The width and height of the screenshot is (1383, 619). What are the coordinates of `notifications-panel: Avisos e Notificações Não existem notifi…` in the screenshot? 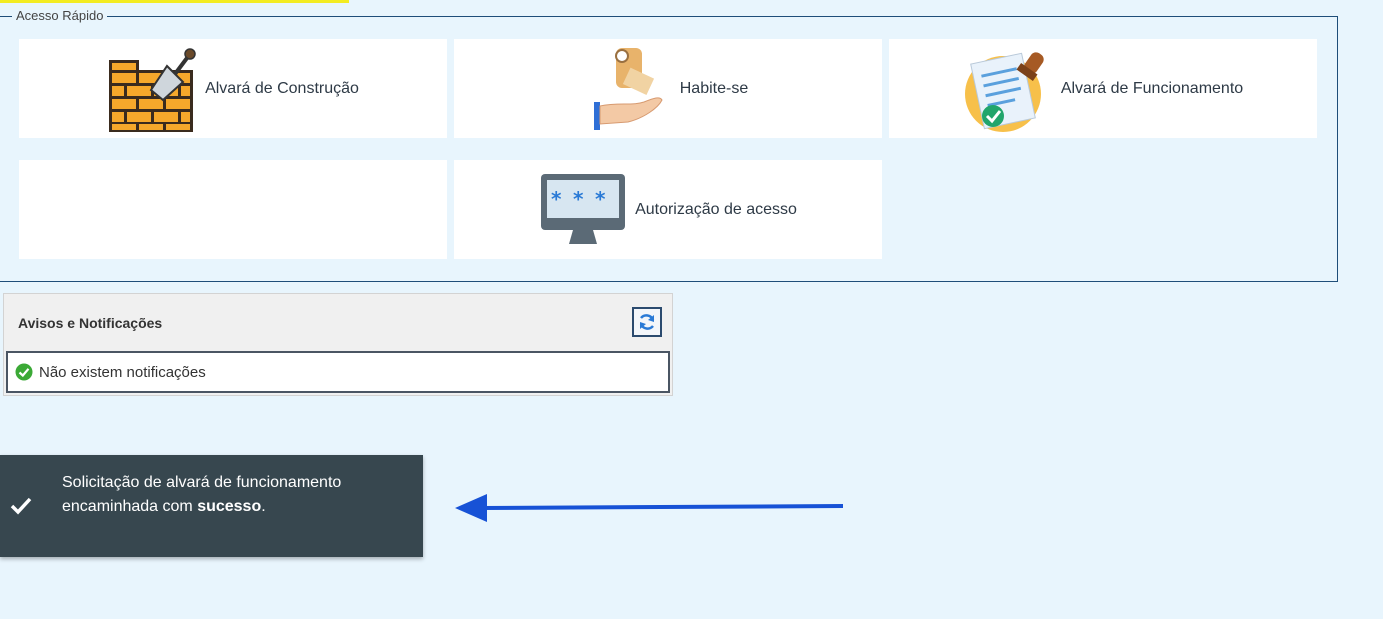 It's located at (338, 344).